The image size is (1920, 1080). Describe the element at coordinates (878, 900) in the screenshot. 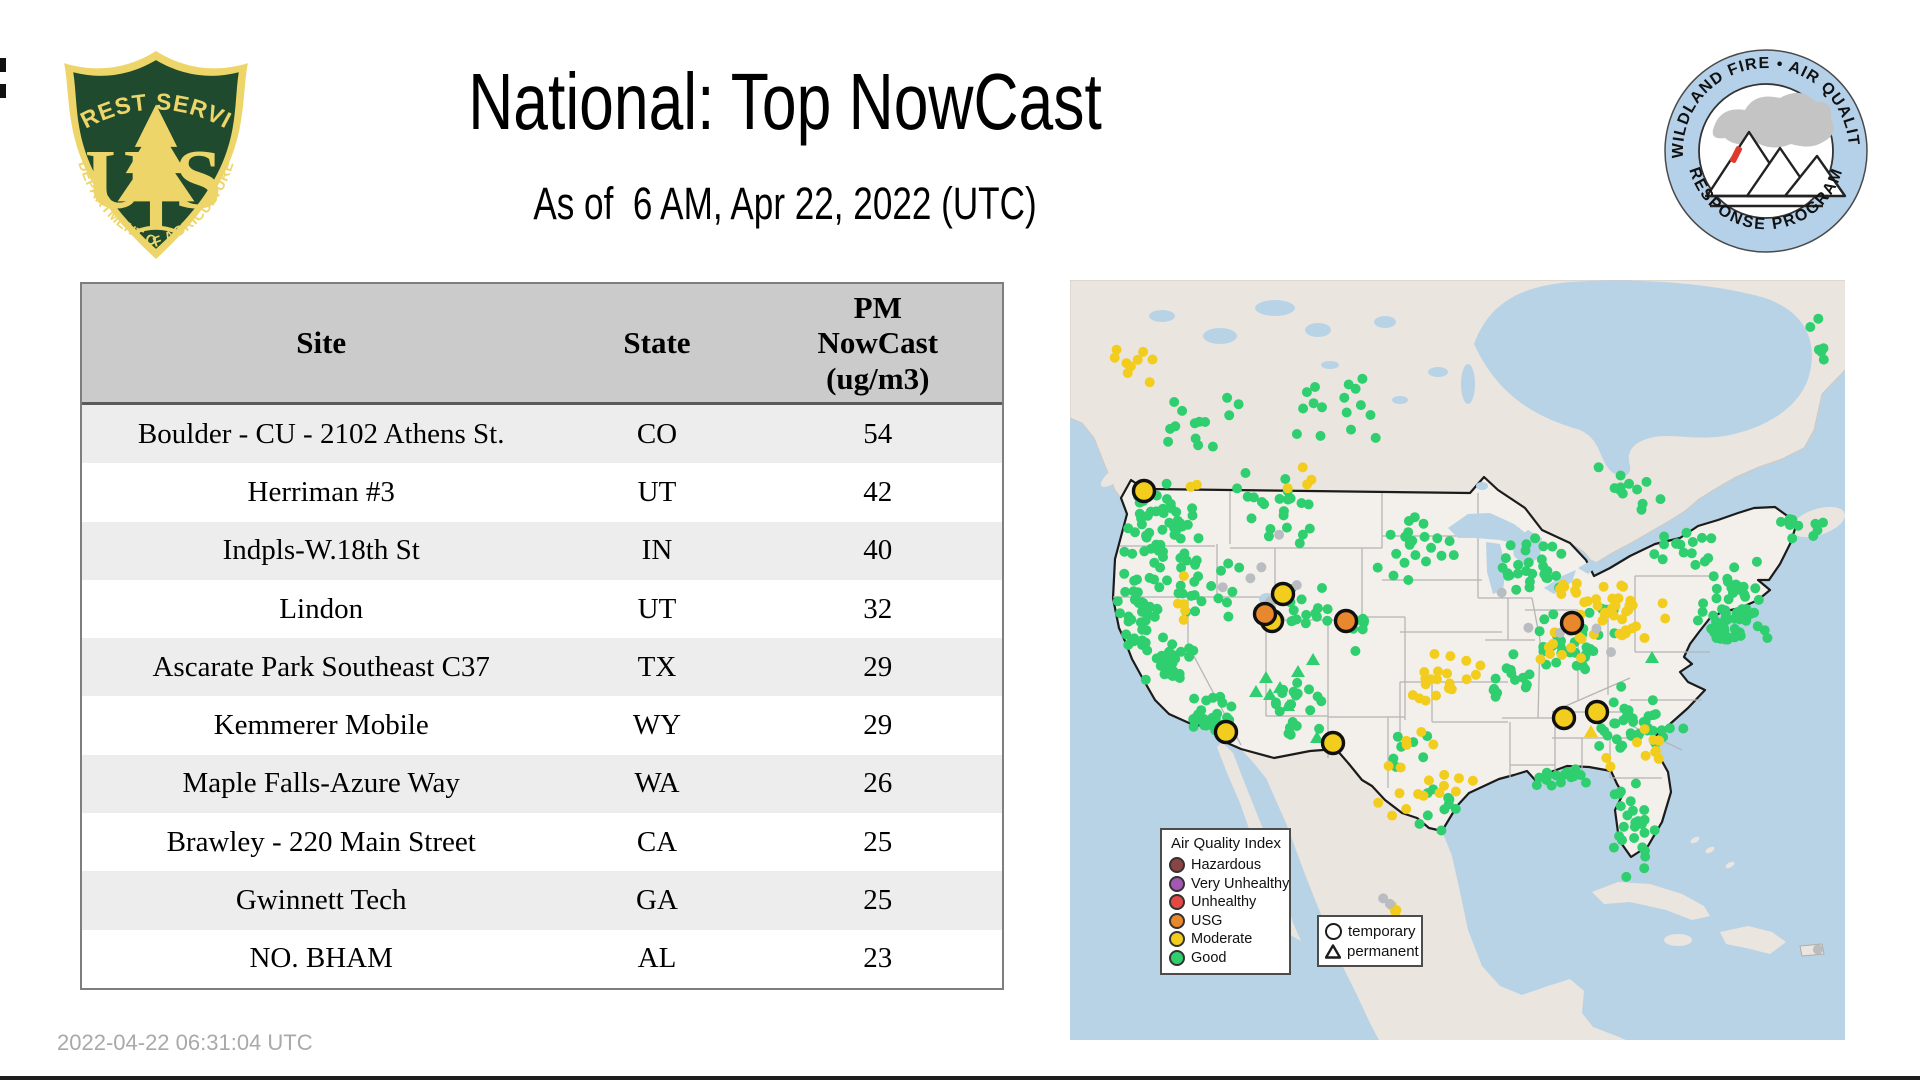

I see `cell-value: 25` at that location.